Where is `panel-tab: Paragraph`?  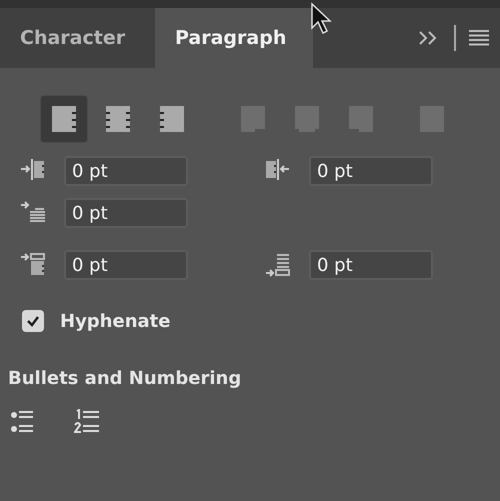
panel-tab: Paragraph is located at coordinates (234, 38).